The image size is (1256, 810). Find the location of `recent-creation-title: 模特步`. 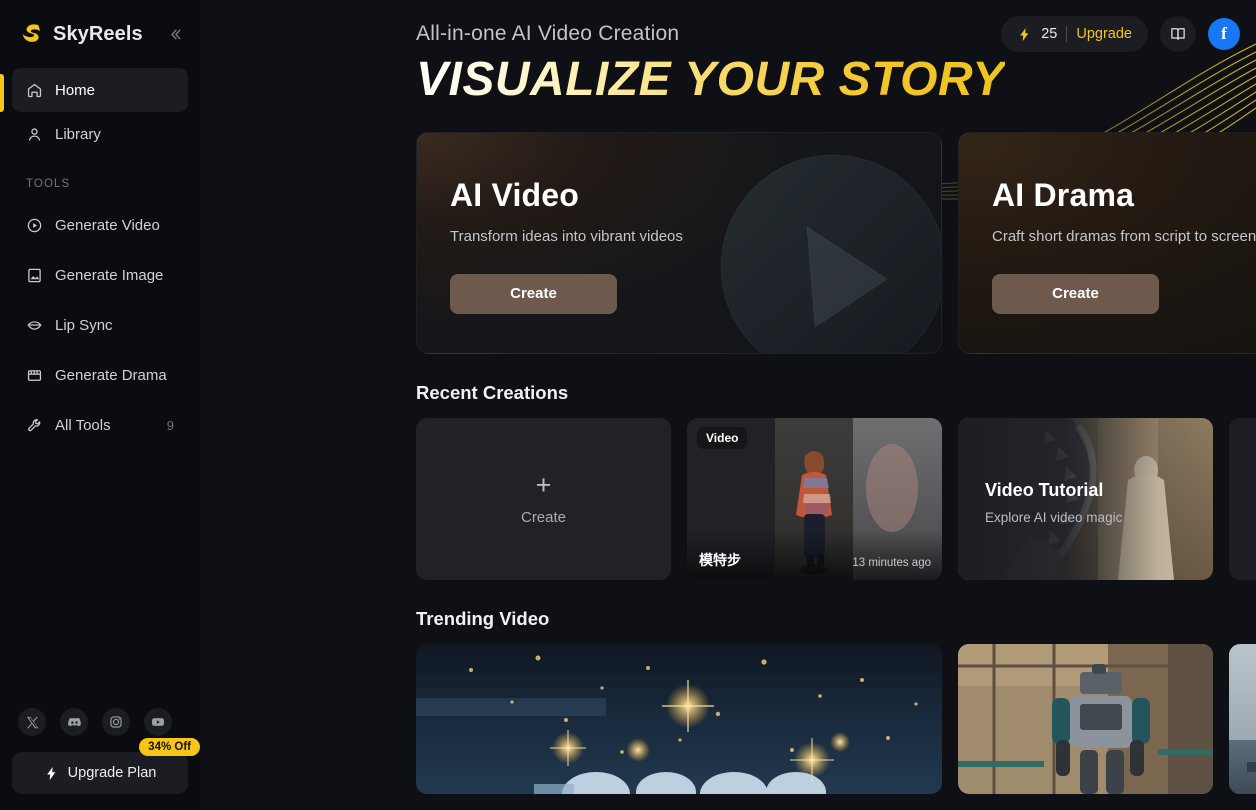

recent-creation-title: 模特步 is located at coordinates (720, 559).